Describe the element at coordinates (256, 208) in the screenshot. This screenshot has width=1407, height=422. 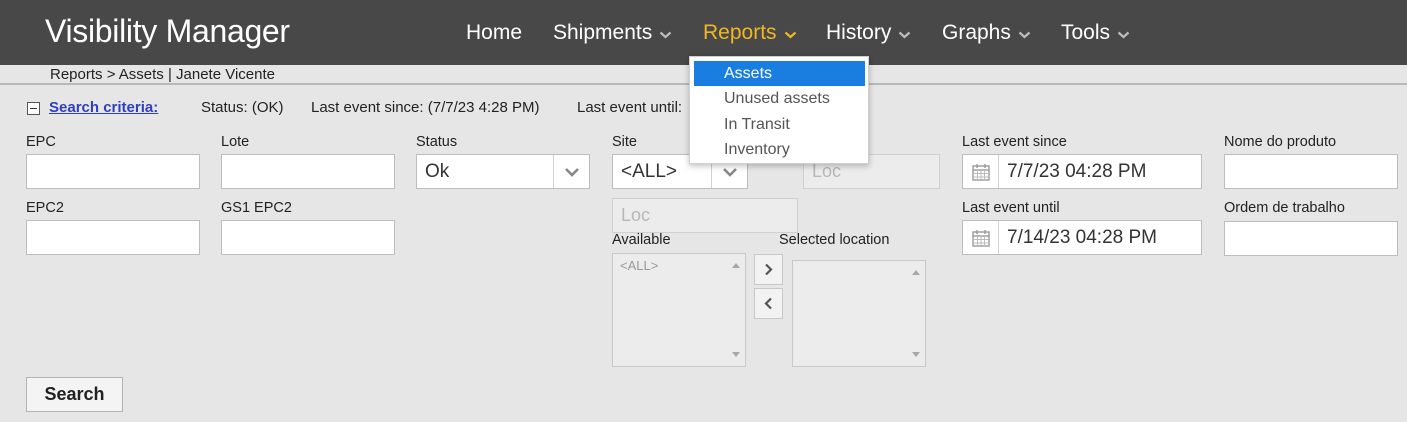
I see `gs1-epc2-label: GS1 EPC2` at that location.